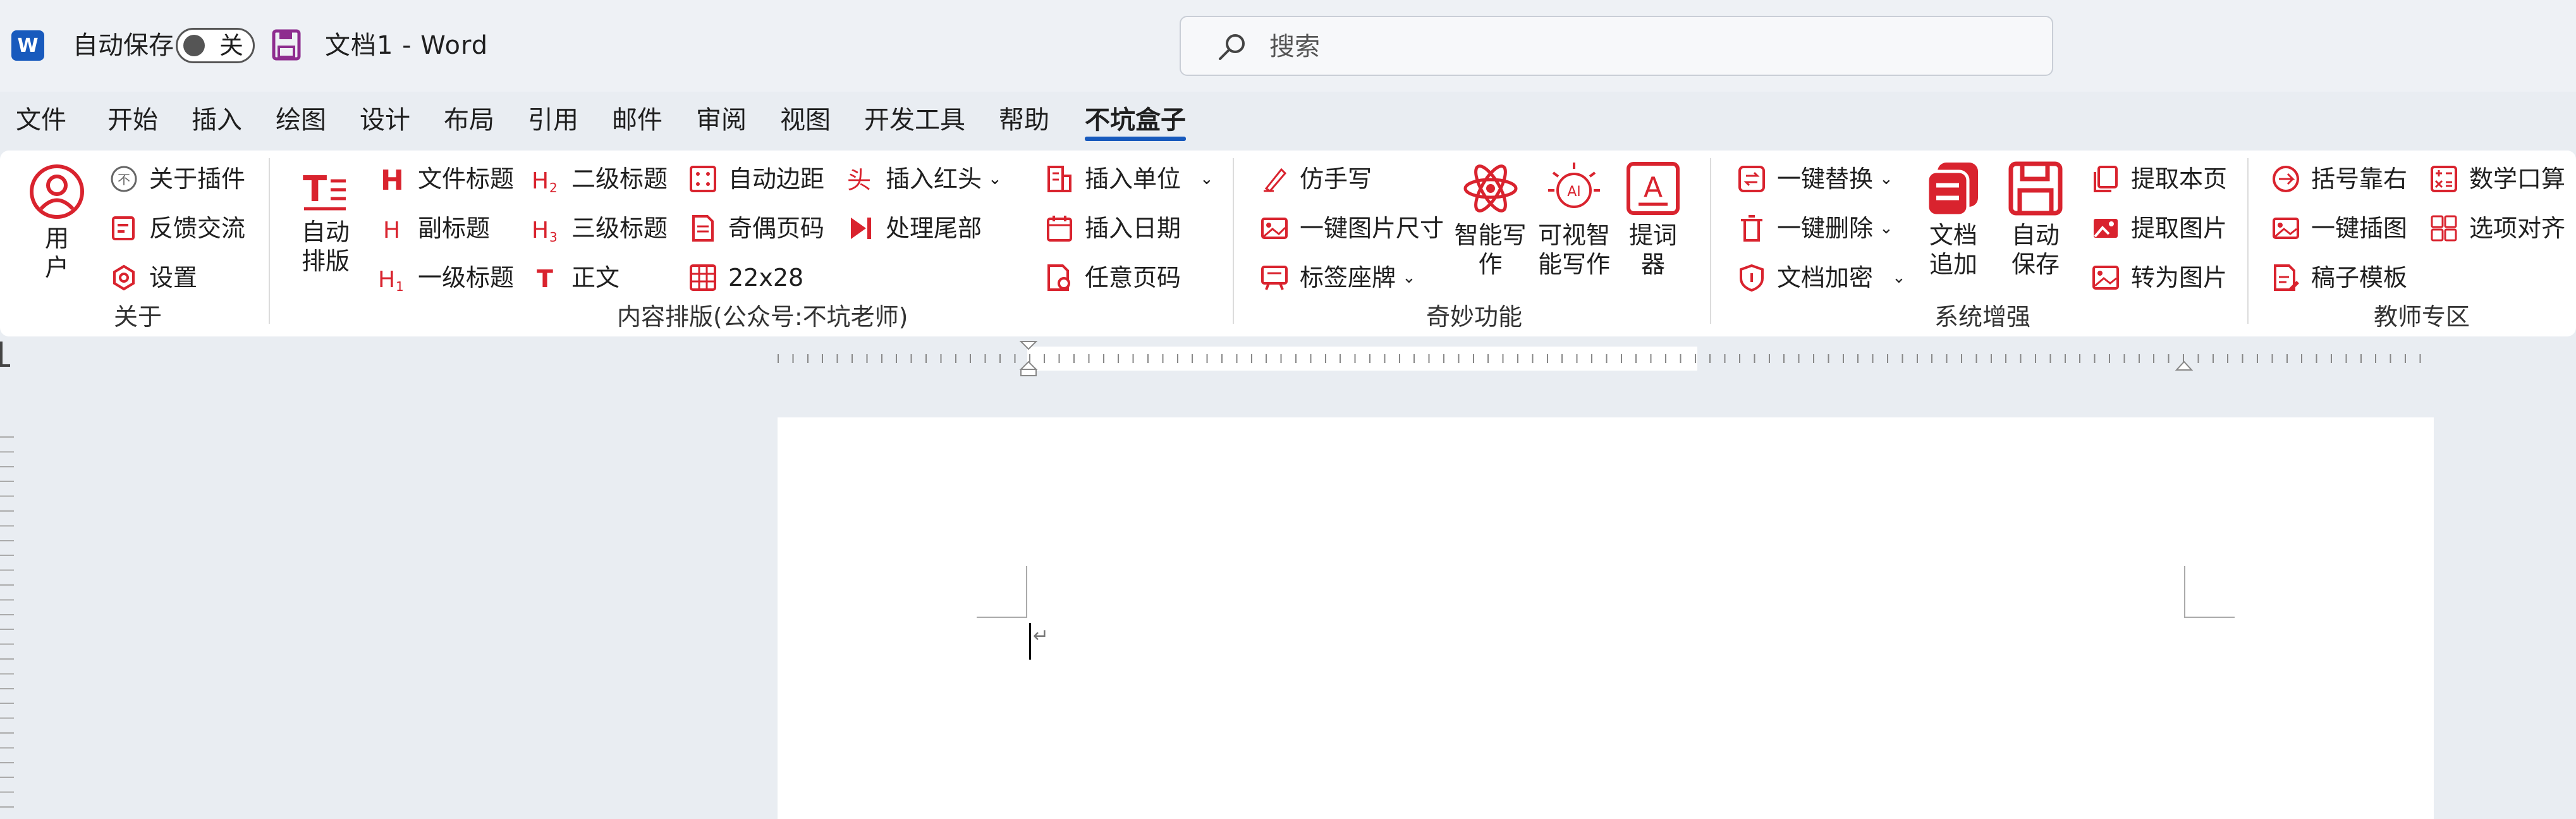 The height and width of the screenshot is (819, 2576). Describe the element at coordinates (1953, 249) in the screenshot. I see `doc-append-label: 文档追加` at that location.